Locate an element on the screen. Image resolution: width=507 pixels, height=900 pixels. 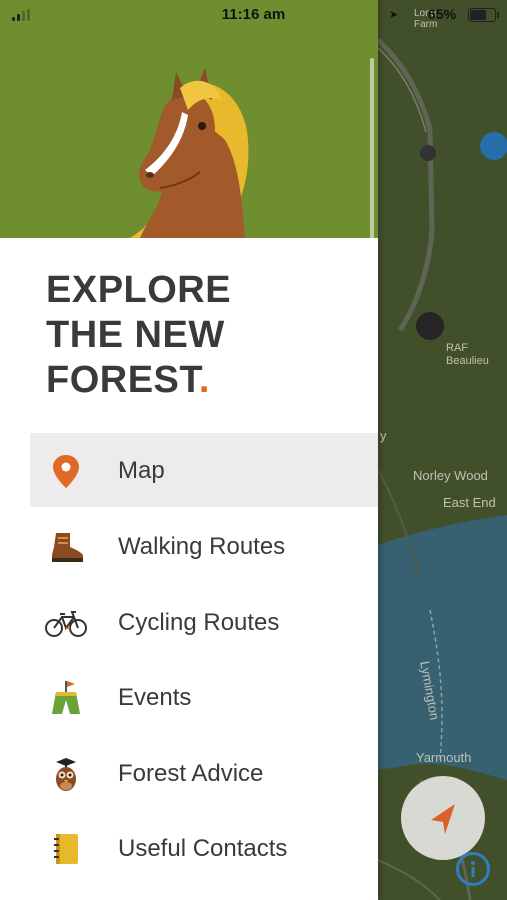
pony-illustration is located at coordinates (189, 153).